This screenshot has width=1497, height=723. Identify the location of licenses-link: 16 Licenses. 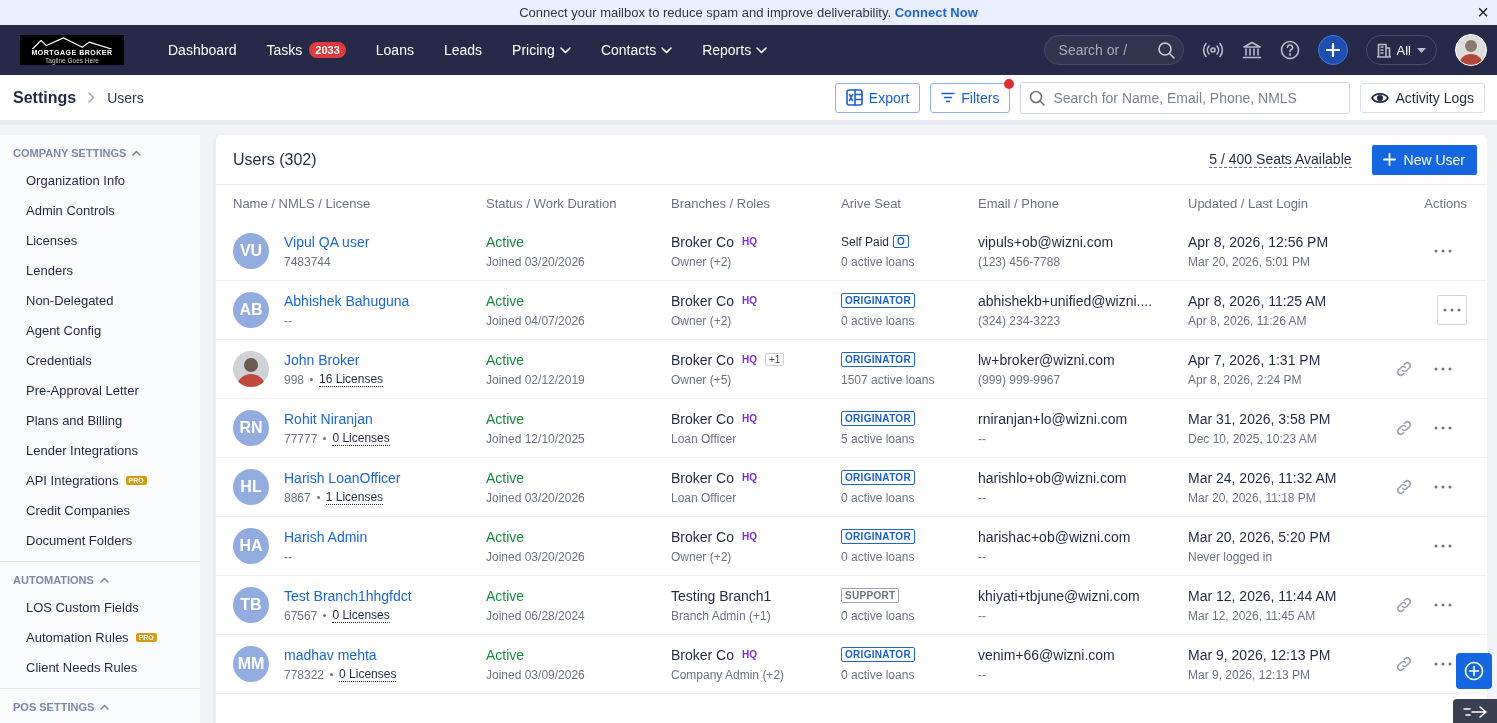
(351, 379).